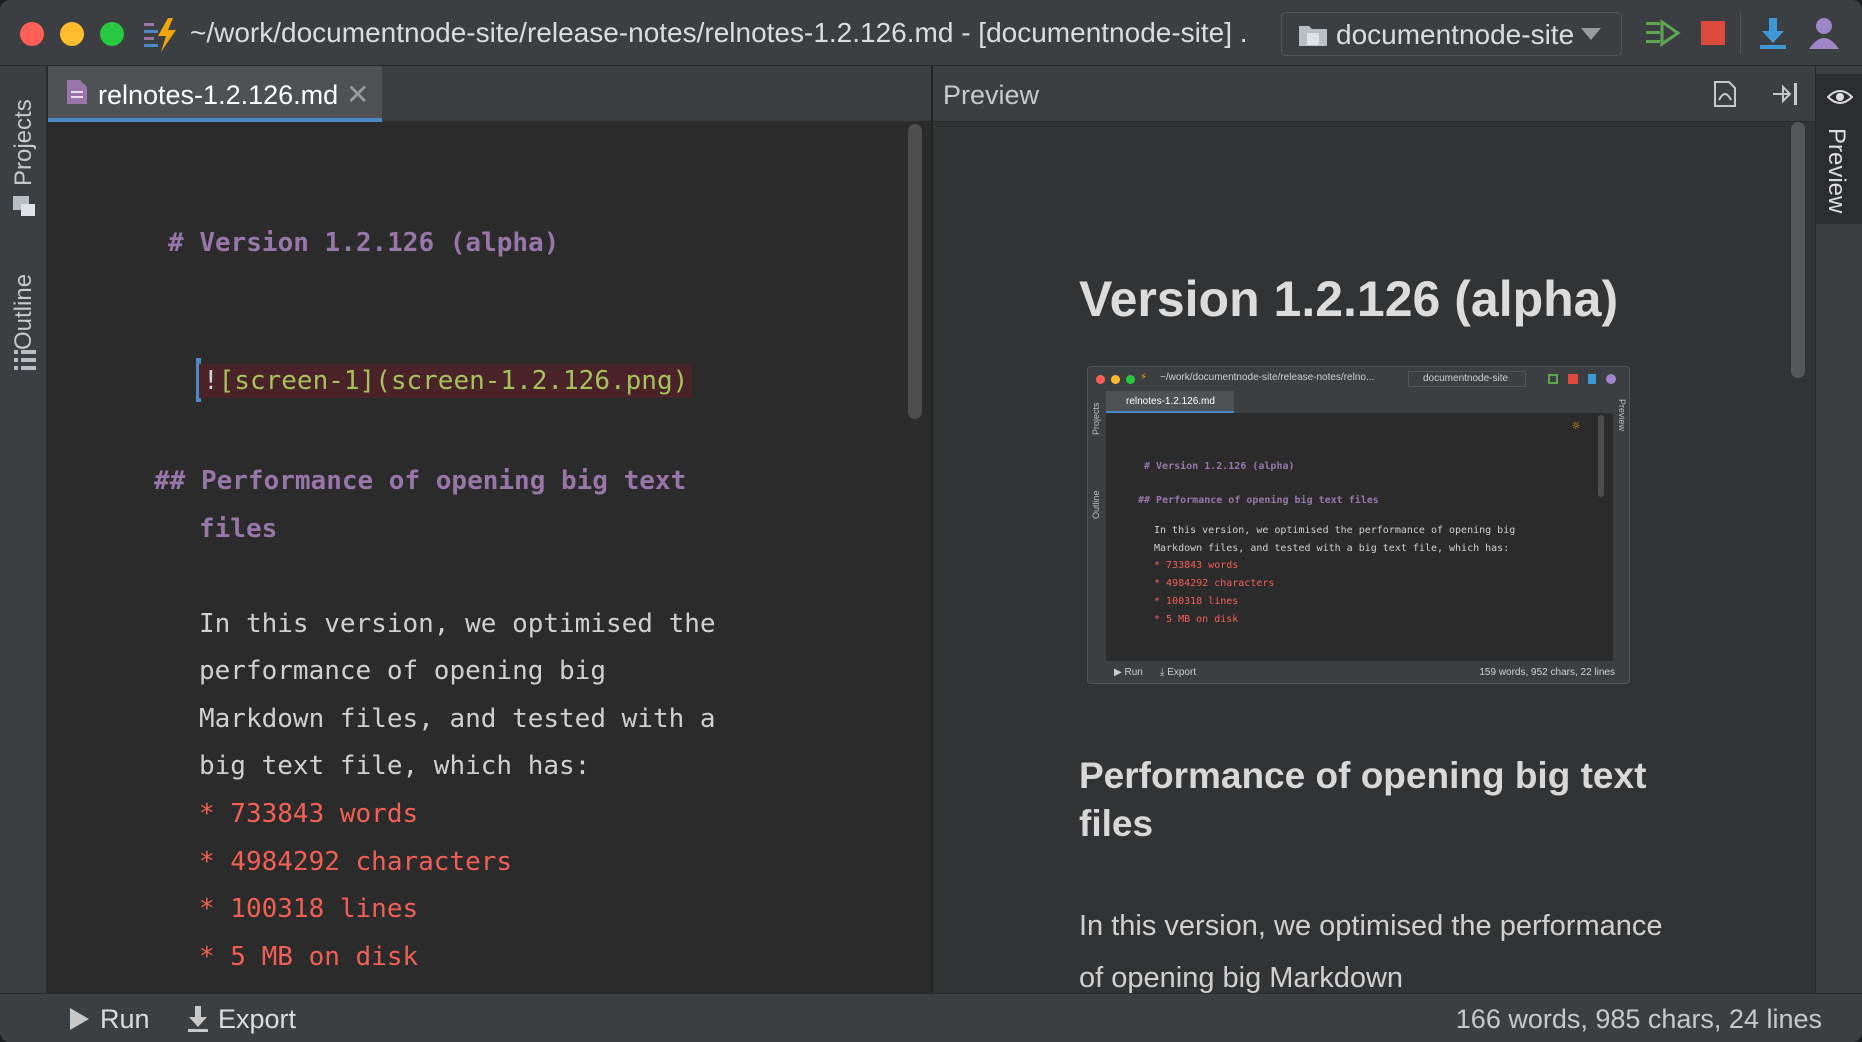 The image size is (1862, 1042). I want to click on preview-scrollbar, so click(1798, 250).